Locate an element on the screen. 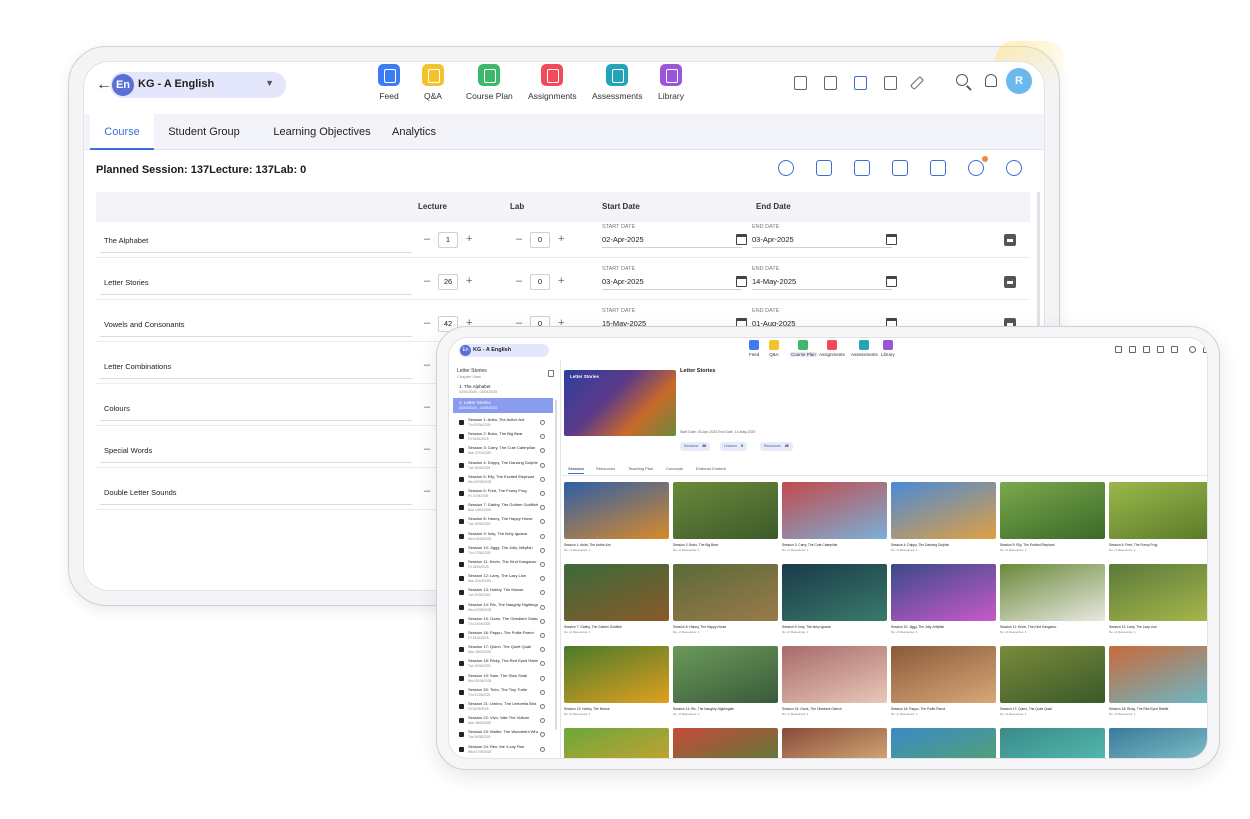 The width and height of the screenshot is (1250, 819). transfer-icon is located at coordinates (938, 168).